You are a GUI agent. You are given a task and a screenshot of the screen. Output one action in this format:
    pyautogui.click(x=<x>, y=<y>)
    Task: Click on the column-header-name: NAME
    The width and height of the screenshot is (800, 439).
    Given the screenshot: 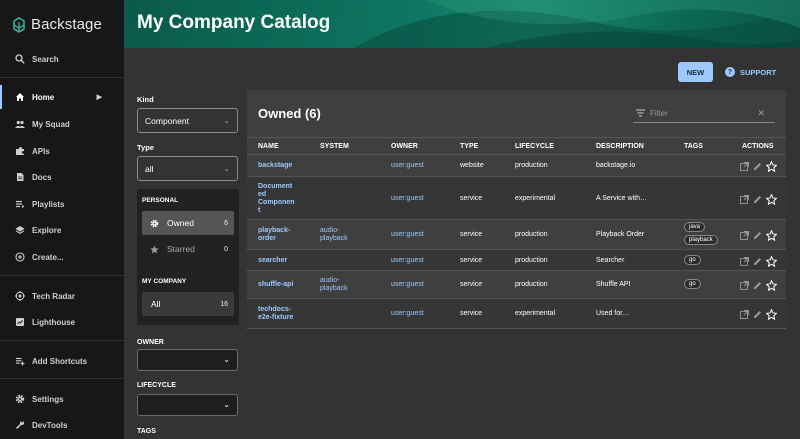 What is the action you would take?
    pyautogui.click(x=268, y=146)
    